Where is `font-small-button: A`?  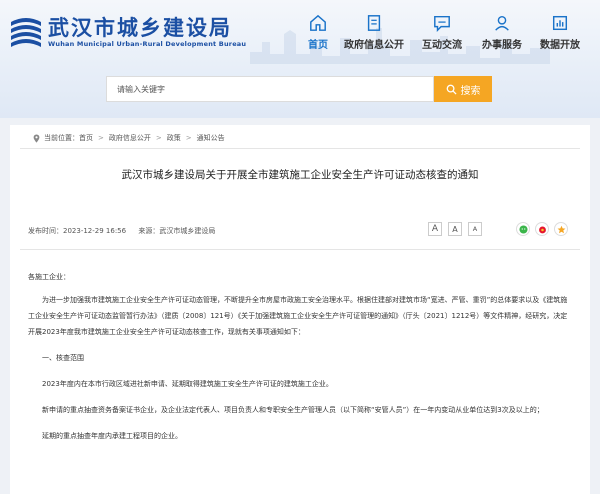
font-small-button: A is located at coordinates (475, 229).